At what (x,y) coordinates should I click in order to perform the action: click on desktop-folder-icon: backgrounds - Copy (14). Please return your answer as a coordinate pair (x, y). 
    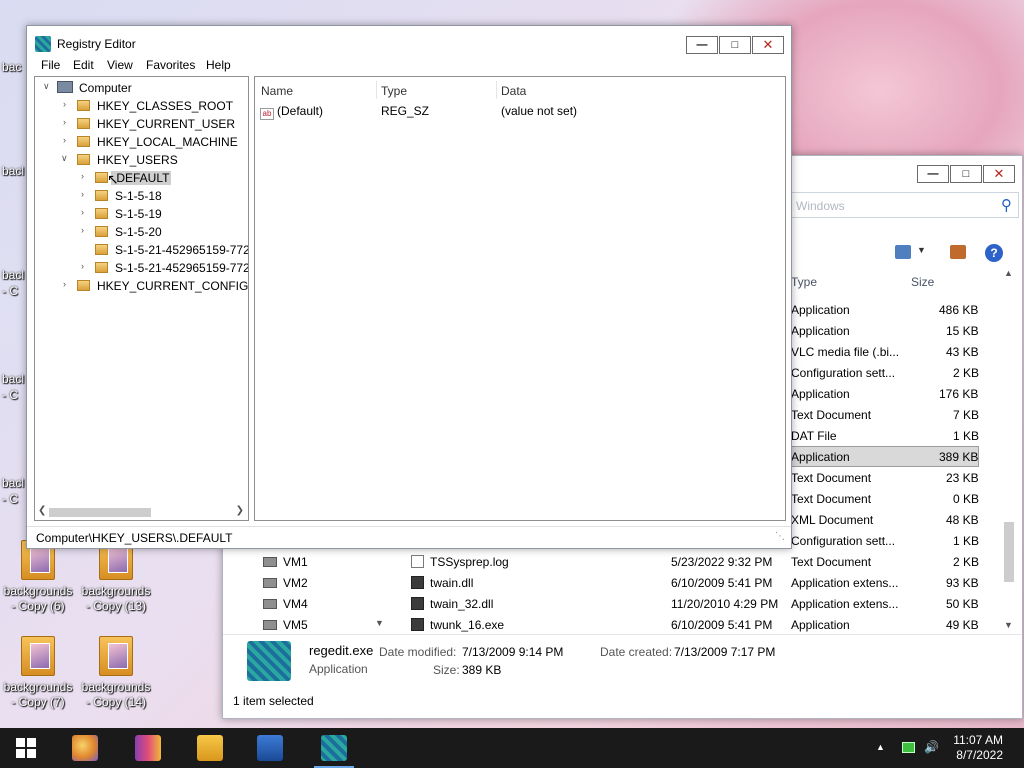
    Looking at the image, I should click on (116, 673).